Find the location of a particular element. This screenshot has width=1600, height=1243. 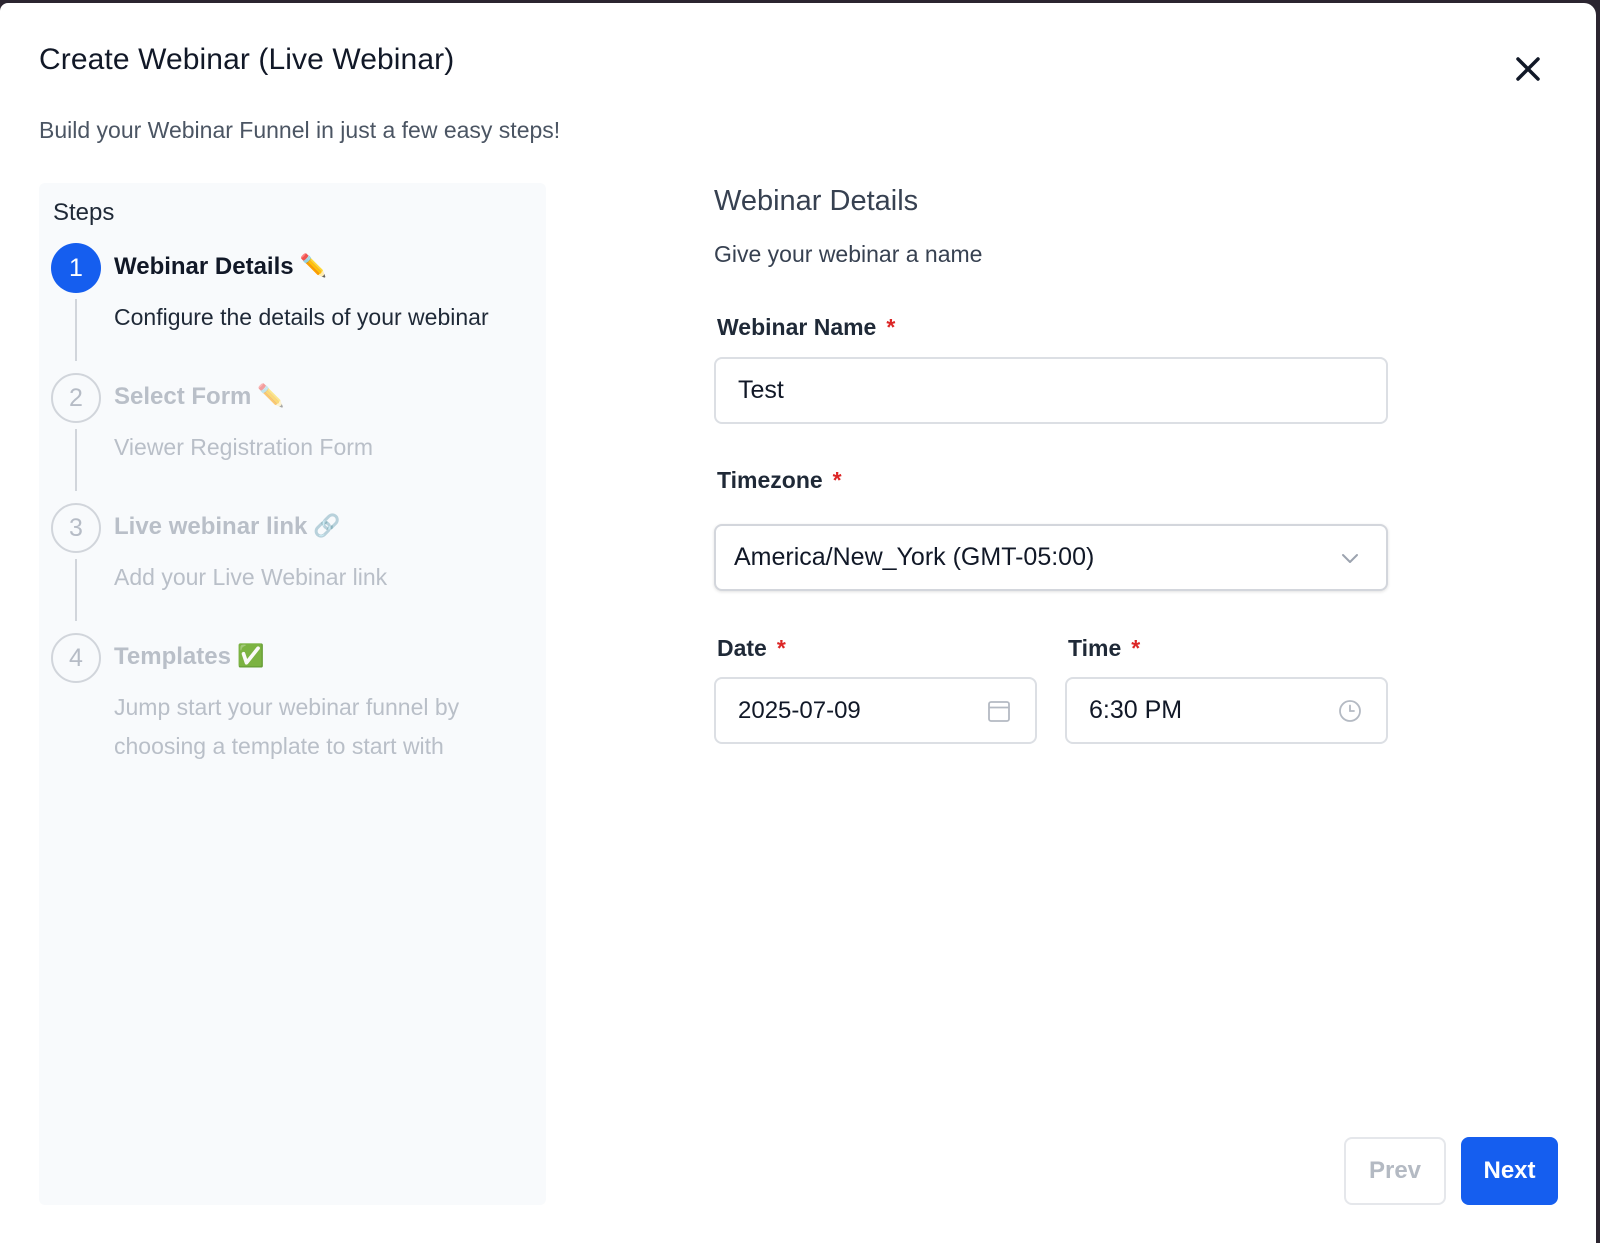

timezone-select-value: America/New_York (GMT-05:00) is located at coordinates (914, 557).